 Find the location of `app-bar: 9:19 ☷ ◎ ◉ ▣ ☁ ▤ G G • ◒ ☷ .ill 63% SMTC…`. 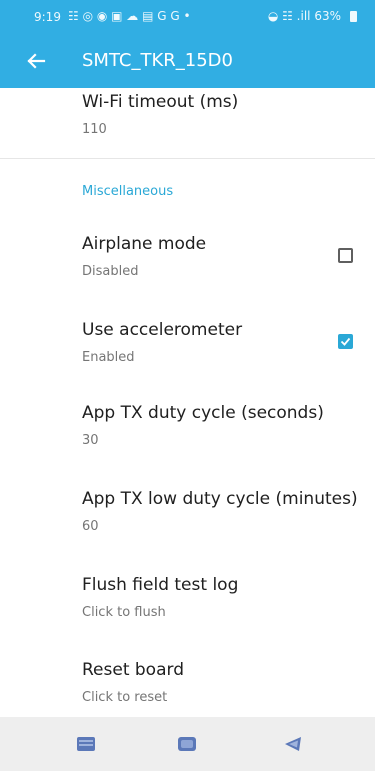

app-bar: 9:19 ☷ ◎ ◉ ▣ ☁ ▤ G G • ◒ ☷ .ill 63% SMTC… is located at coordinates (187, 44).